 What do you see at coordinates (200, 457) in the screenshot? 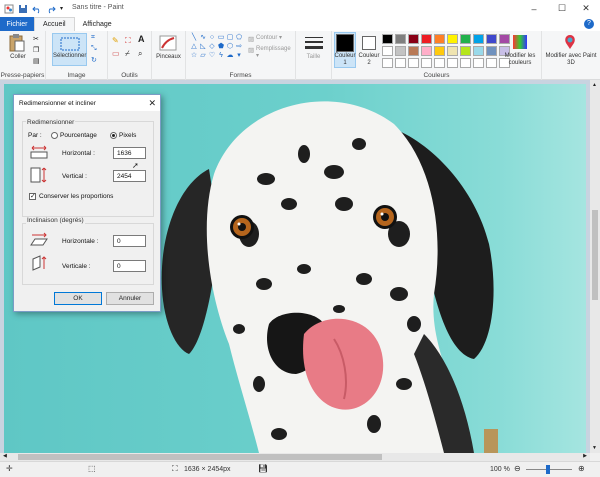
I see `horizontal-scroll-thumb` at bounding box center [200, 457].